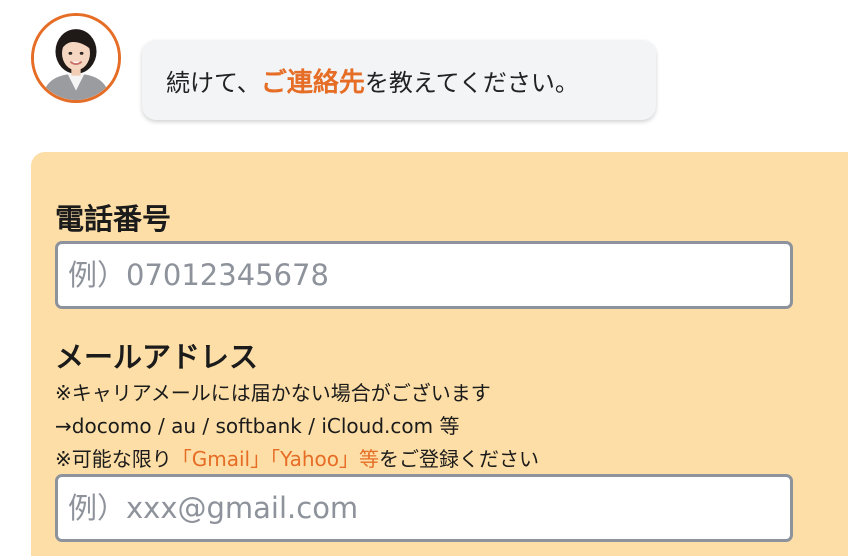 This screenshot has width=848, height=556. What do you see at coordinates (157, 357) in the screenshot?
I see `email-label: メールアドレス` at bounding box center [157, 357].